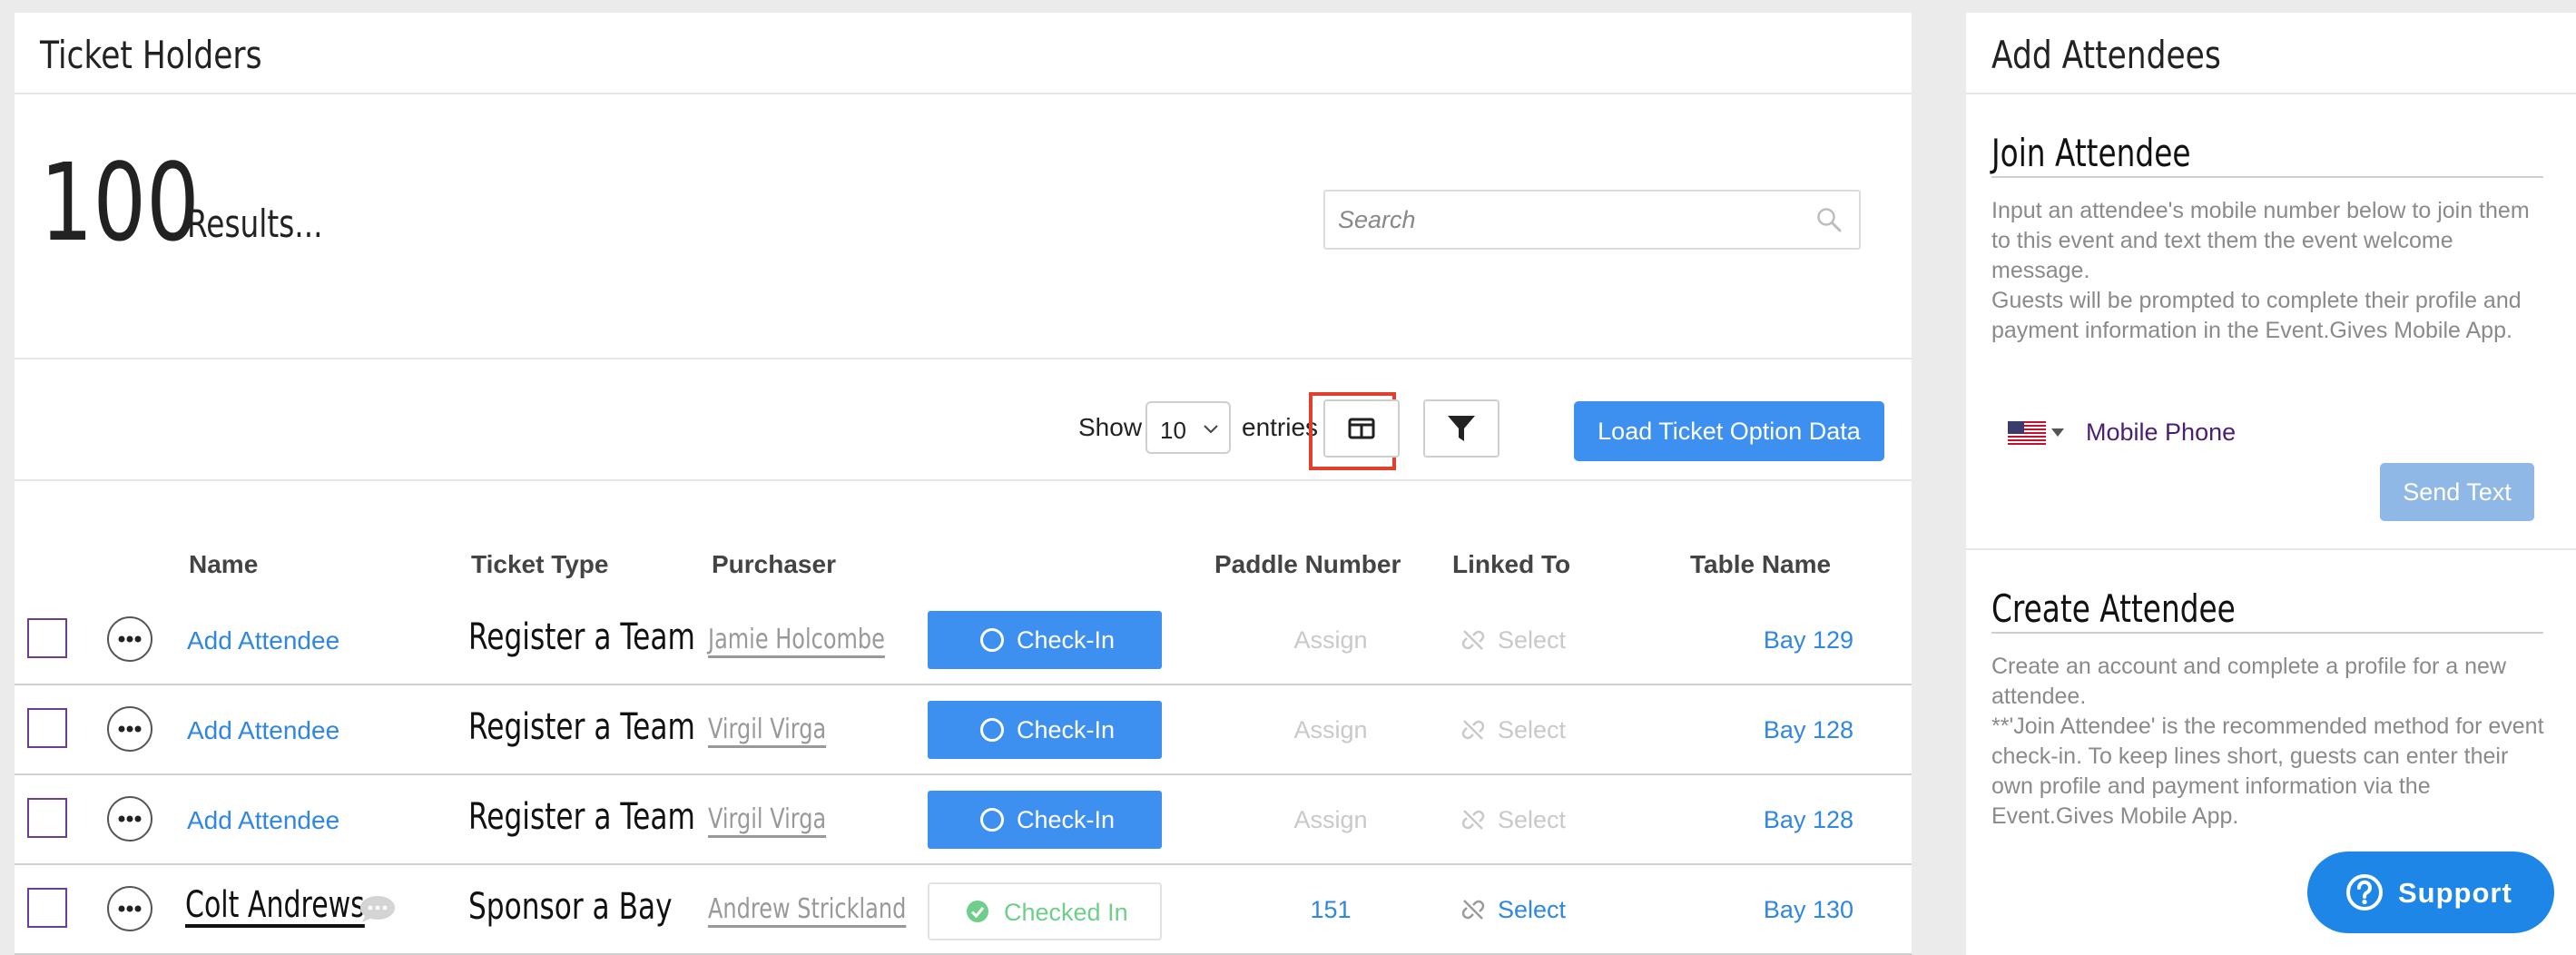 This screenshot has height=955, width=2576. What do you see at coordinates (2091, 153) in the screenshot?
I see `join-attendee-heading: Join Attendee` at bounding box center [2091, 153].